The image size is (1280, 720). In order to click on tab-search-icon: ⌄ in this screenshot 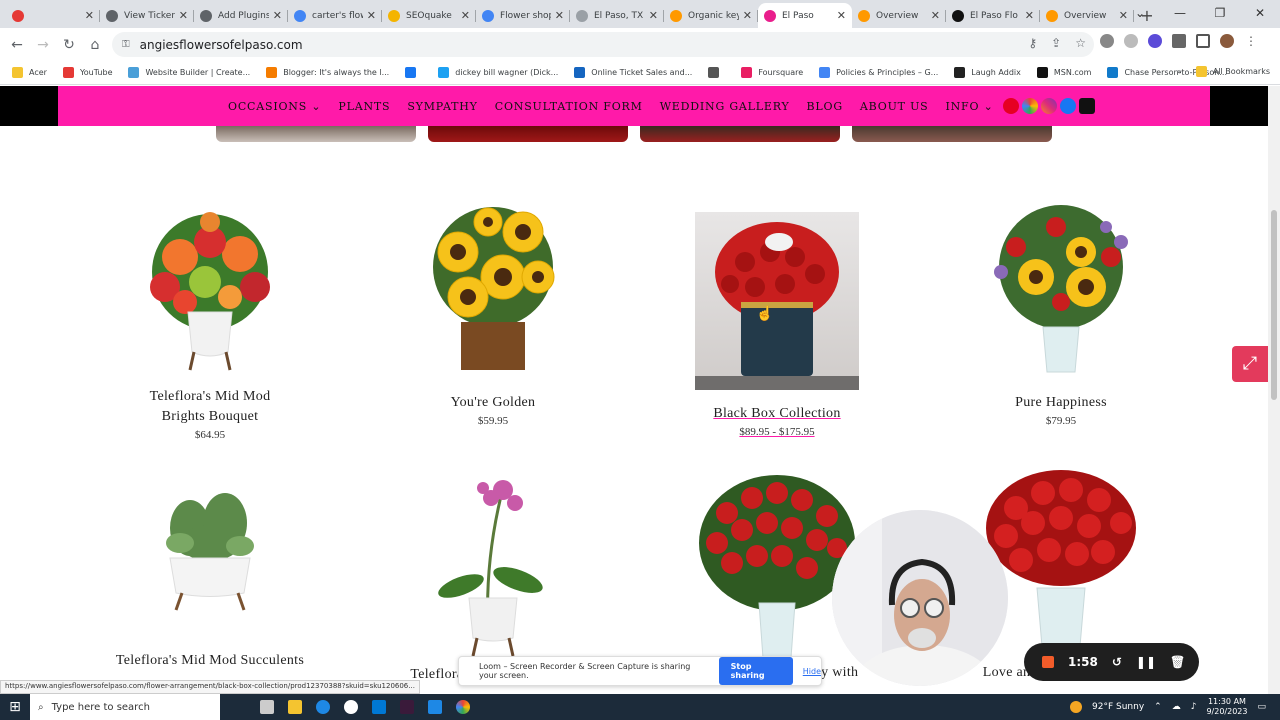, I will do `click(1140, 14)`.